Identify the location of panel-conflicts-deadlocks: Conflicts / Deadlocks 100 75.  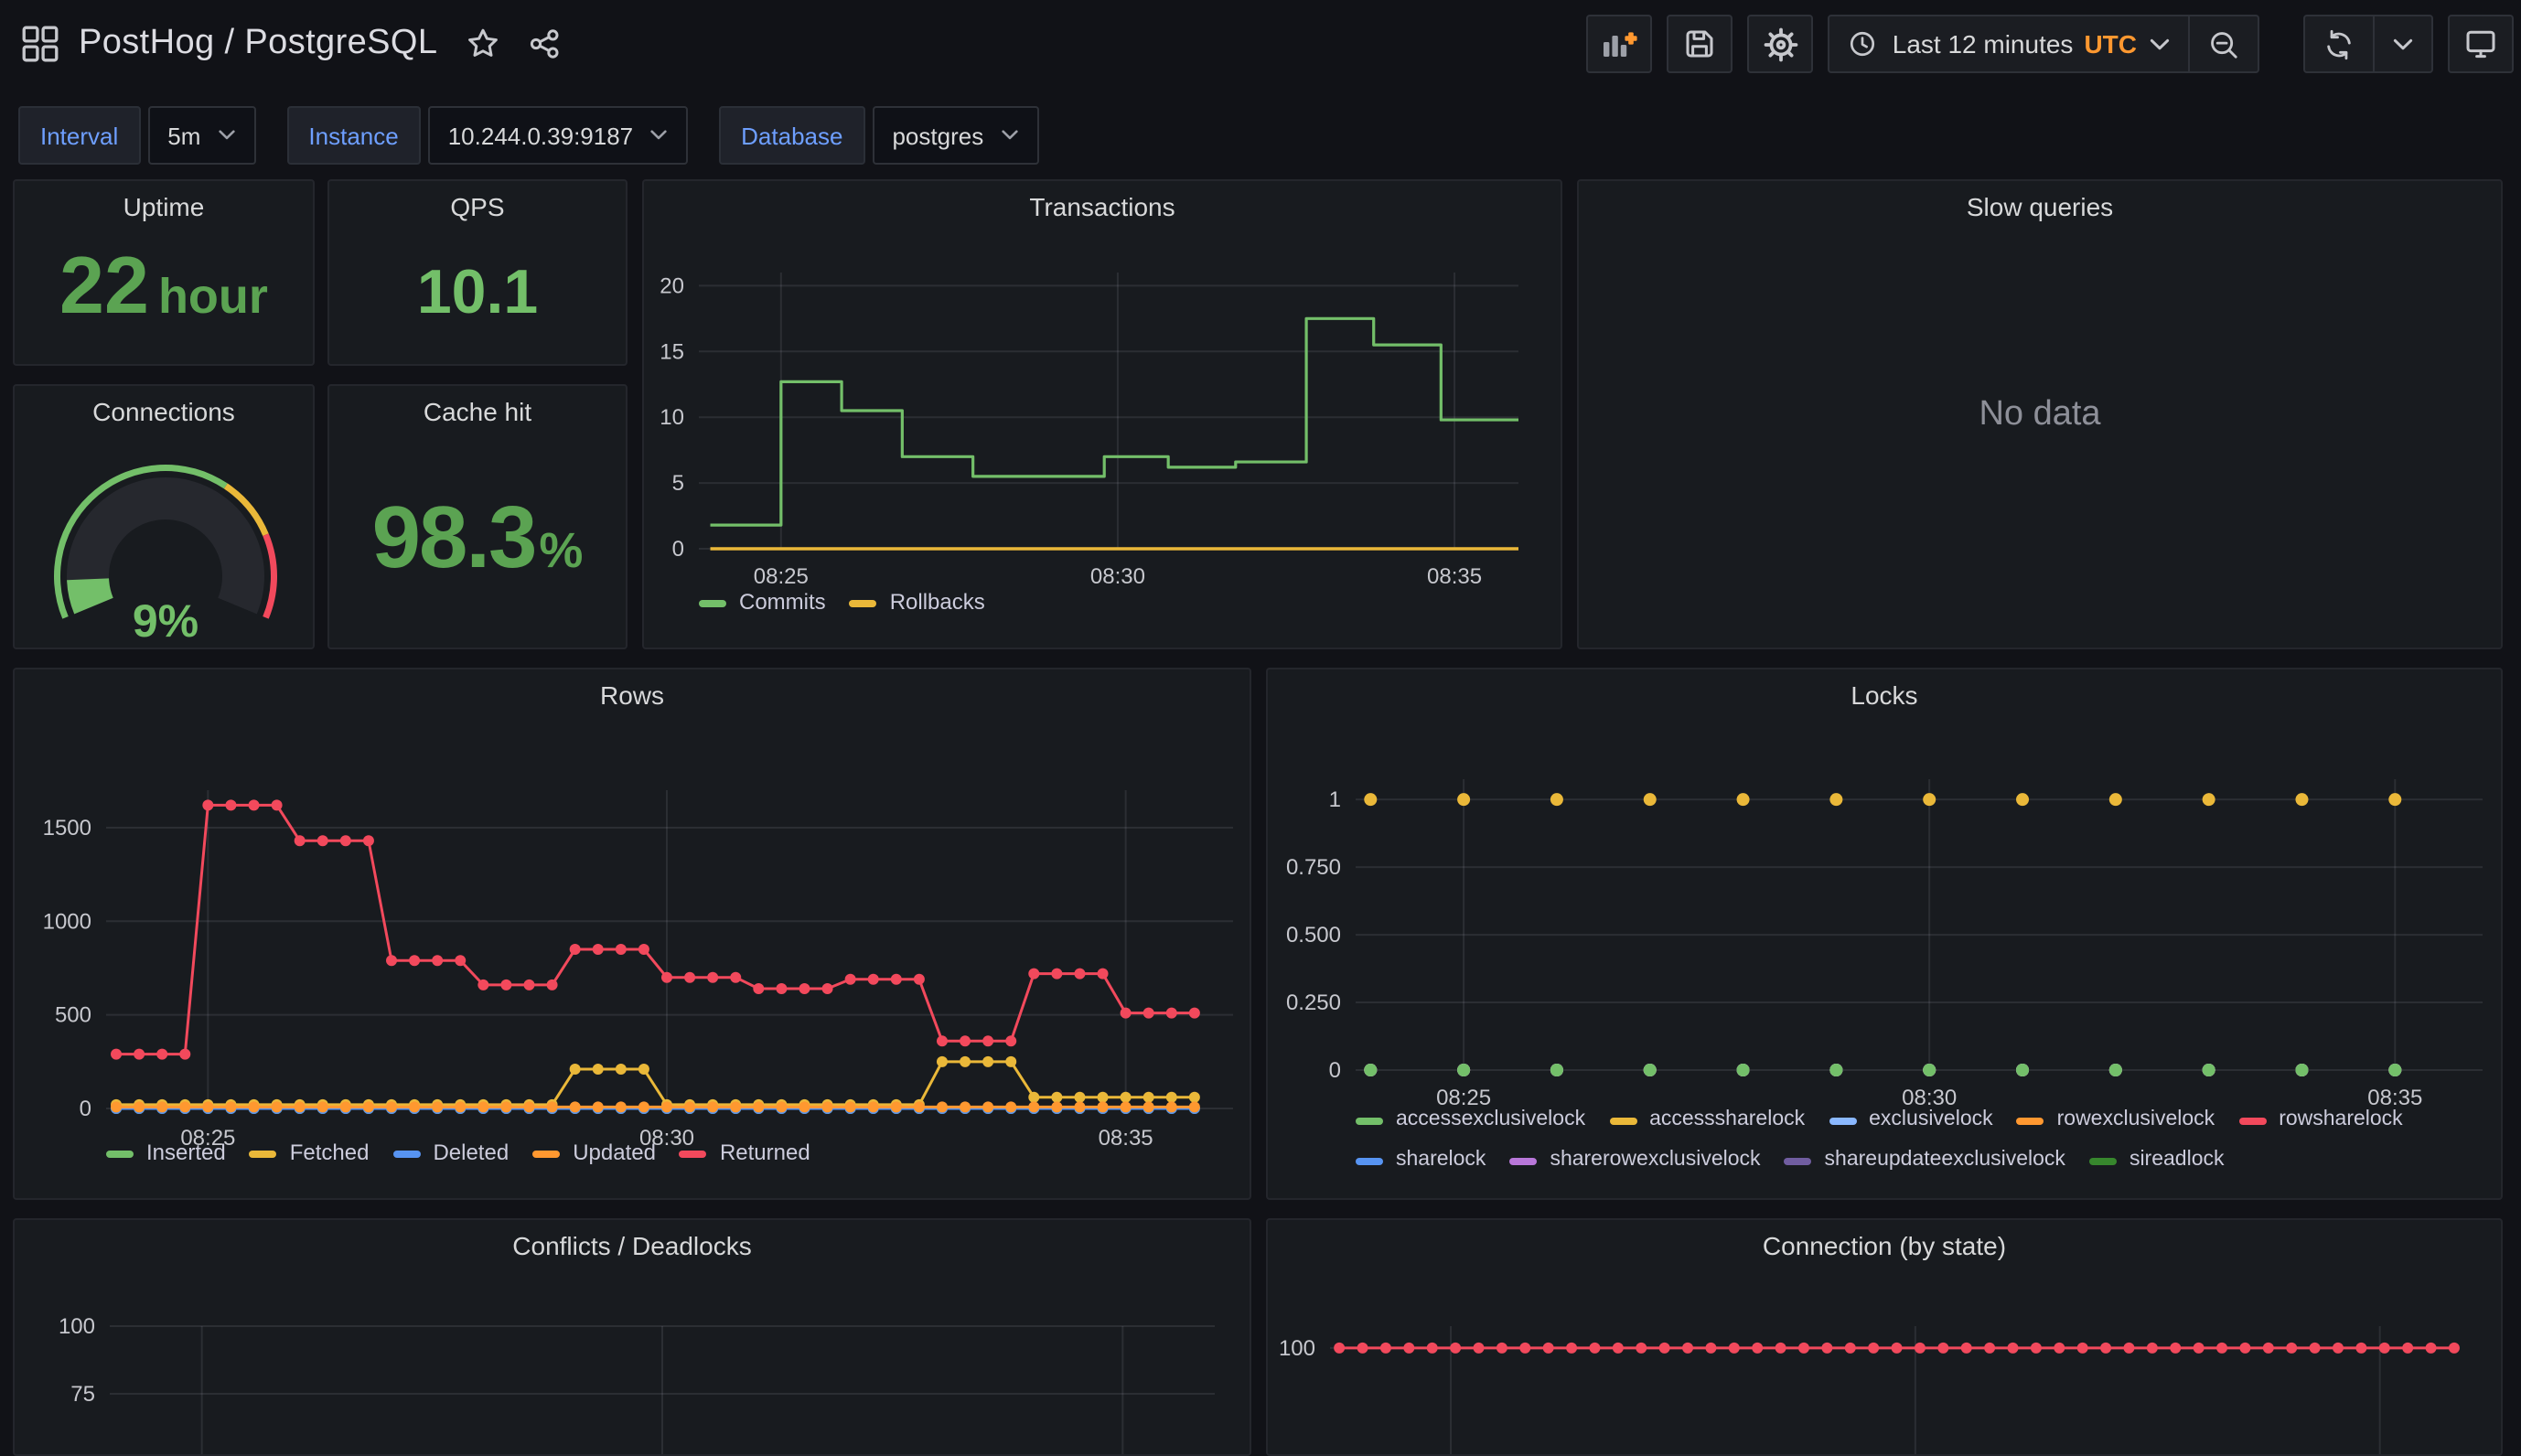
(632, 1337).